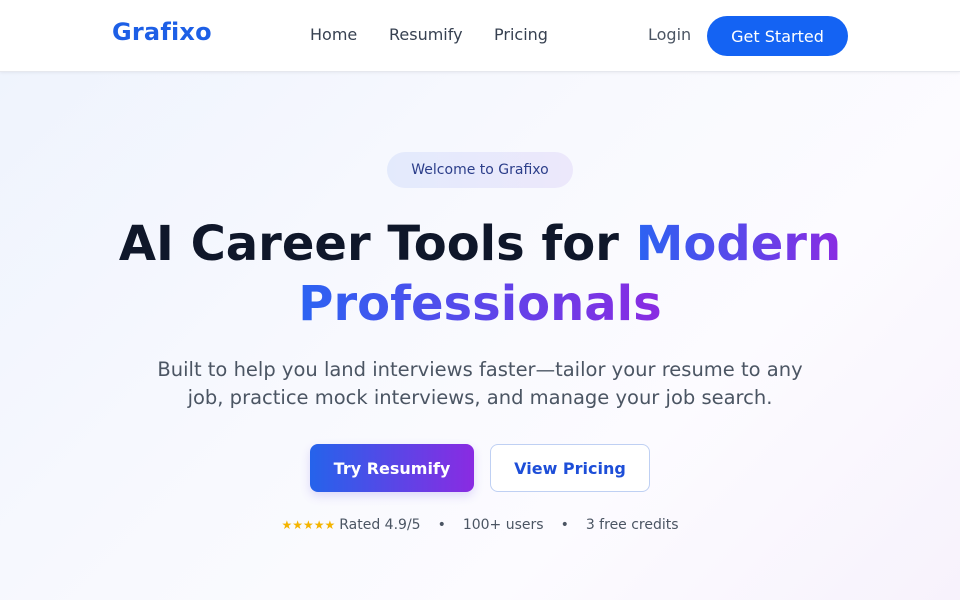 The image size is (960, 600). I want to click on free-credits-text: 3 free credits, so click(632, 525).